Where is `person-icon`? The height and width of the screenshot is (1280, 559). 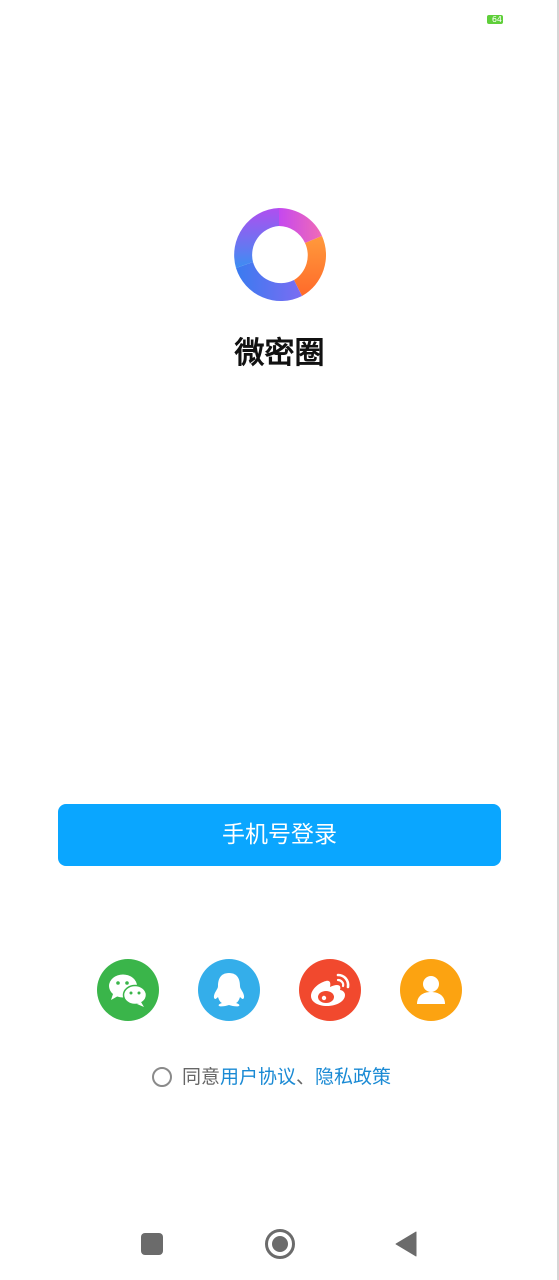
person-icon is located at coordinates (431, 990).